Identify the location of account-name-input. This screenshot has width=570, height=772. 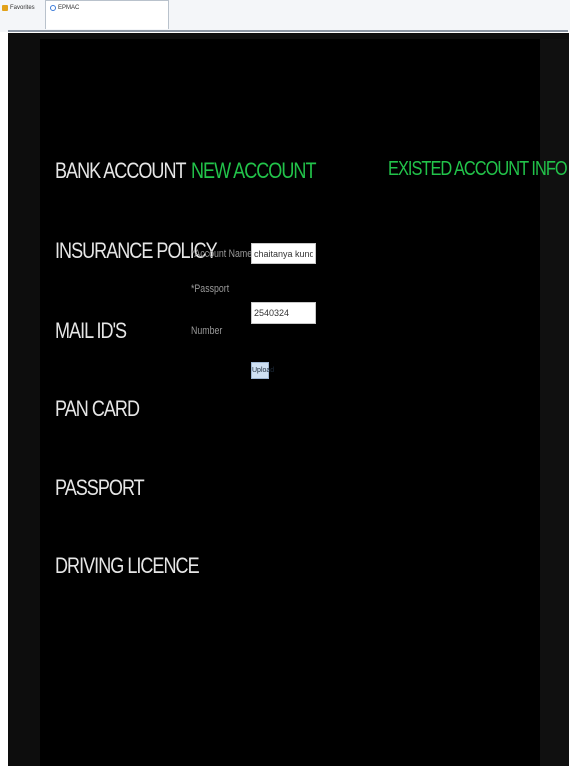
(283, 253).